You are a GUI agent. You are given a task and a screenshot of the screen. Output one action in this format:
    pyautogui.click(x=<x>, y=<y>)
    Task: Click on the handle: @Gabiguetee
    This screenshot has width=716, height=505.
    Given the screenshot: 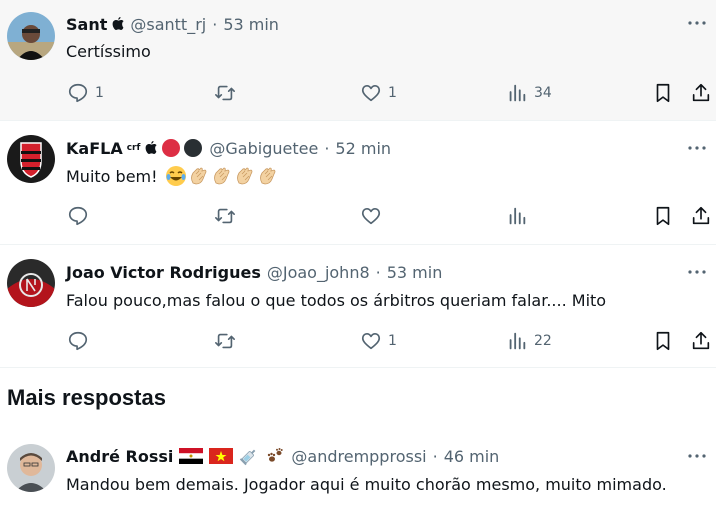 What is the action you would take?
    pyautogui.click(x=263, y=148)
    